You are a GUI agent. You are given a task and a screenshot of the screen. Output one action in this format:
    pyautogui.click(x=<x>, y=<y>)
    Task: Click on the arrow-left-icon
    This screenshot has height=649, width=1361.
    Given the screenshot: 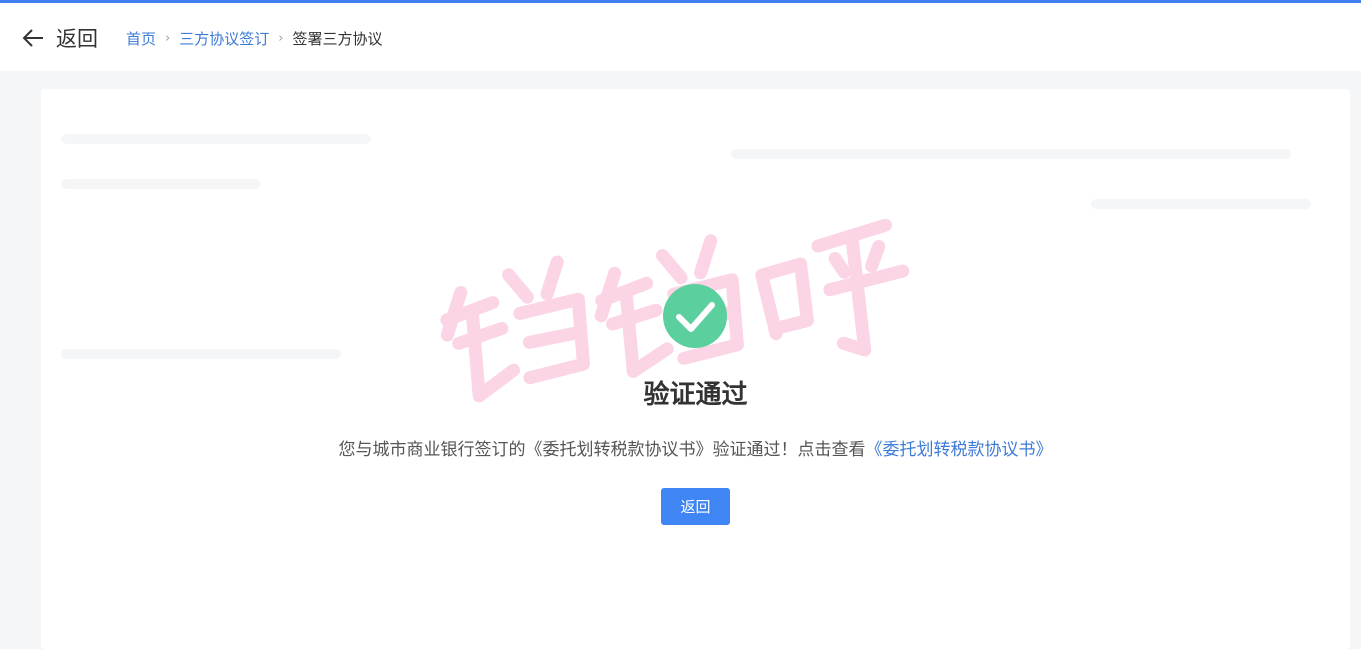 What is the action you would take?
    pyautogui.click(x=33, y=38)
    